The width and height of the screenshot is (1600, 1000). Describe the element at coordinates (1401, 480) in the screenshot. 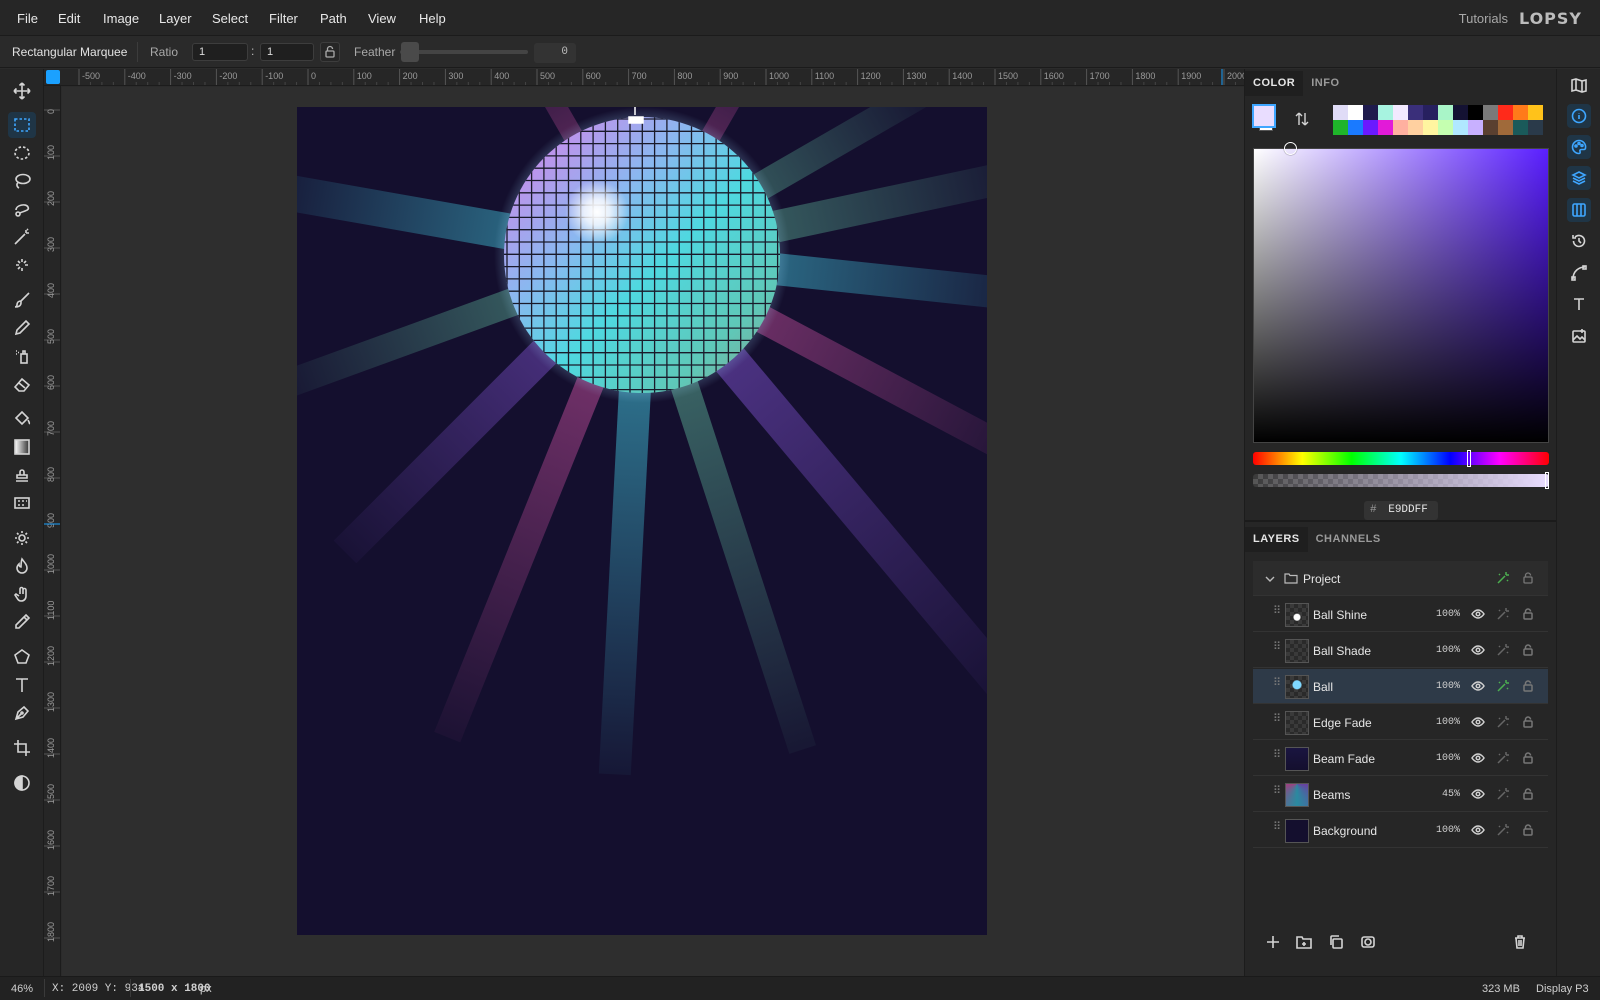

I see `alpha-slider` at that location.